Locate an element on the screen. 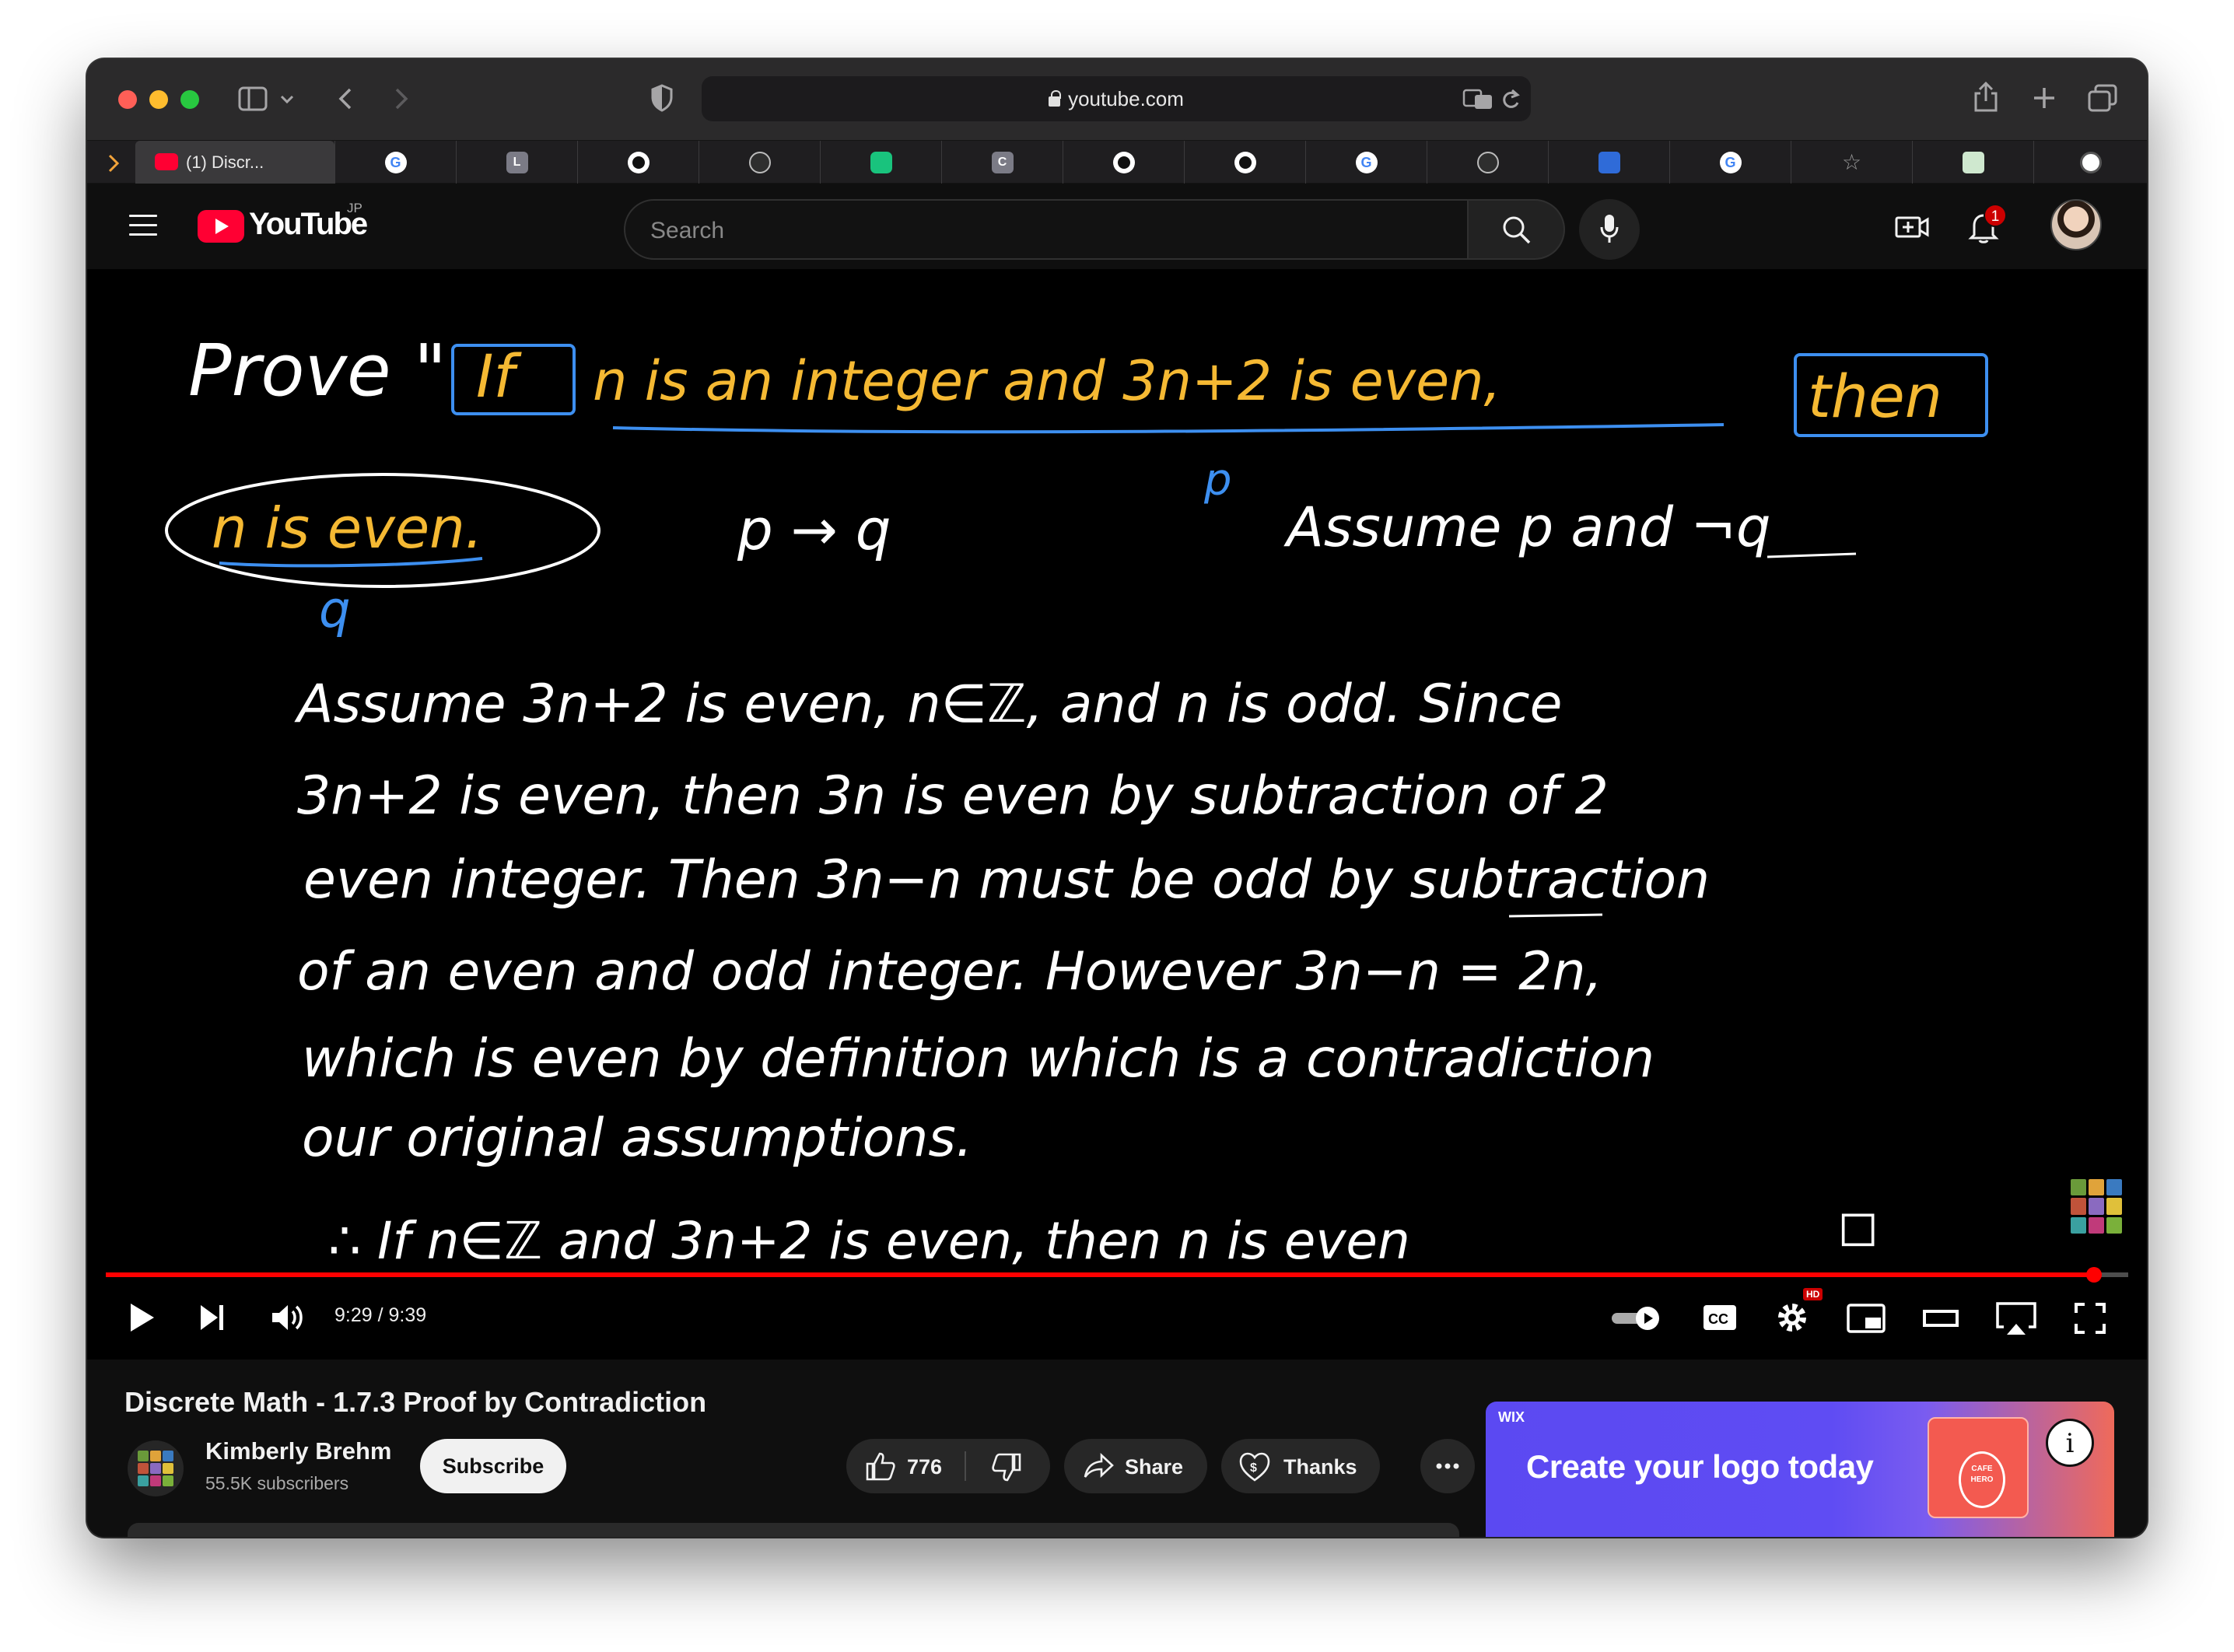 This screenshot has height=1652, width=2234. ad-info-icon: i is located at coordinates (2070, 1443).